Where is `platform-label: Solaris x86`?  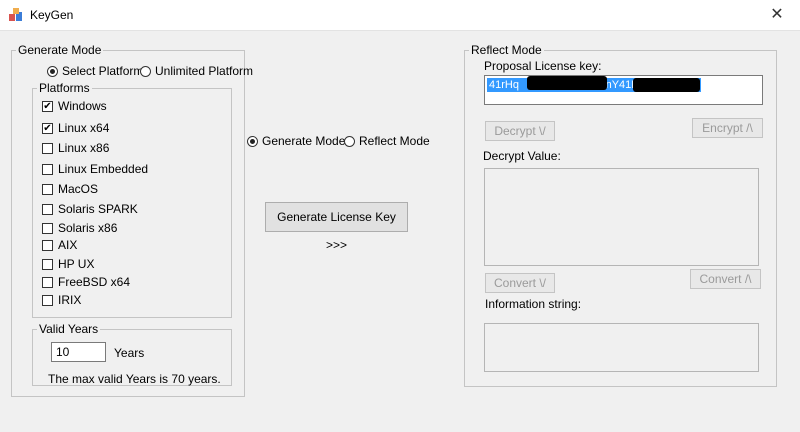 platform-label: Solaris x86 is located at coordinates (88, 228).